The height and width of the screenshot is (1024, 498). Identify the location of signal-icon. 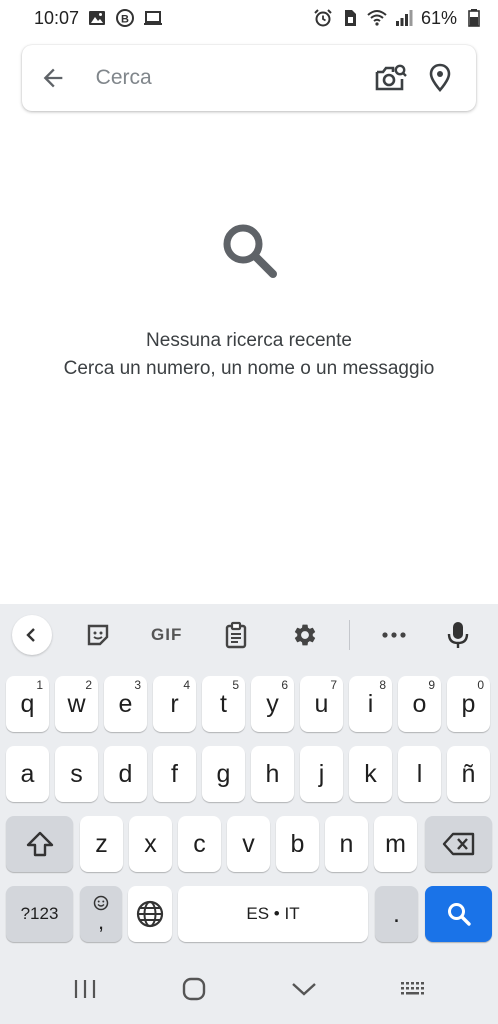
(404, 18).